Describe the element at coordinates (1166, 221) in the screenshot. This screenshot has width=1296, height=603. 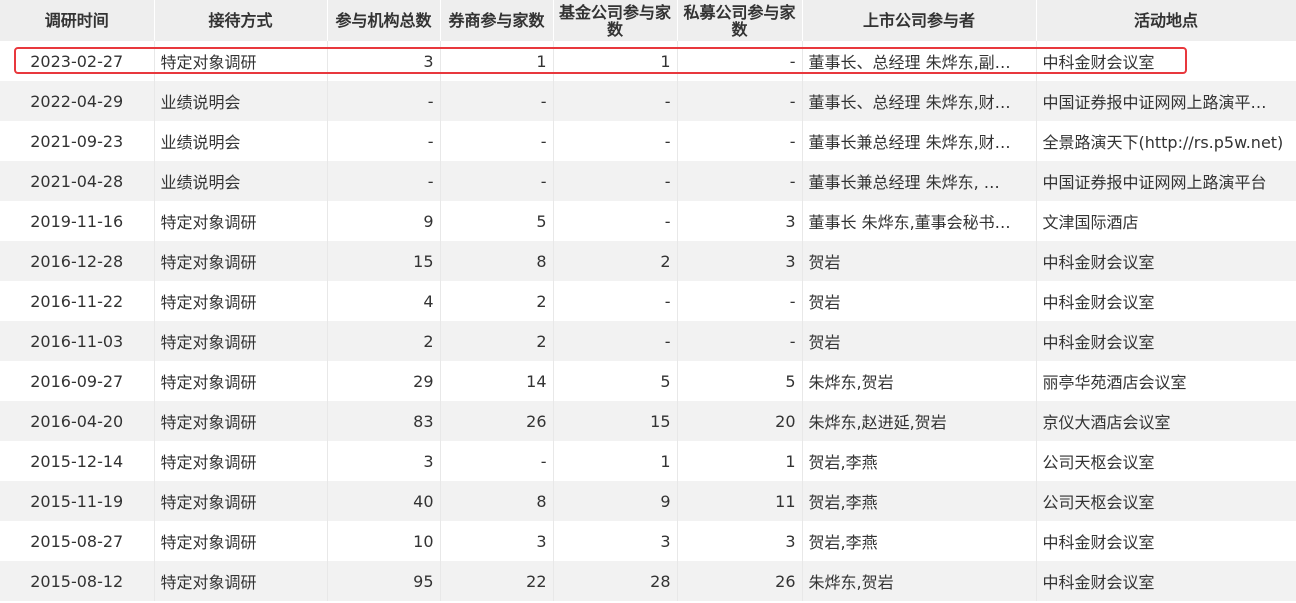
I see `cell-venue: 文津国际酒店` at that location.